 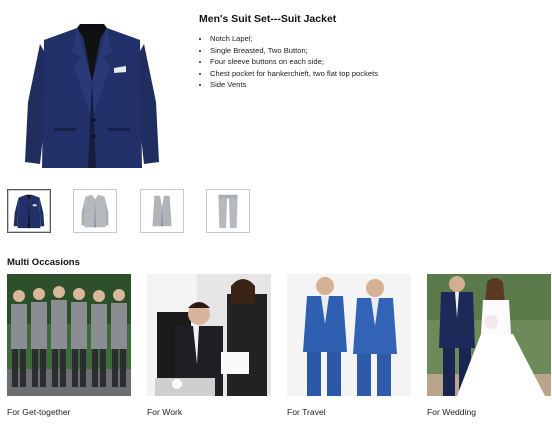 I want to click on navy-jacket-icon, so click(x=29, y=211).